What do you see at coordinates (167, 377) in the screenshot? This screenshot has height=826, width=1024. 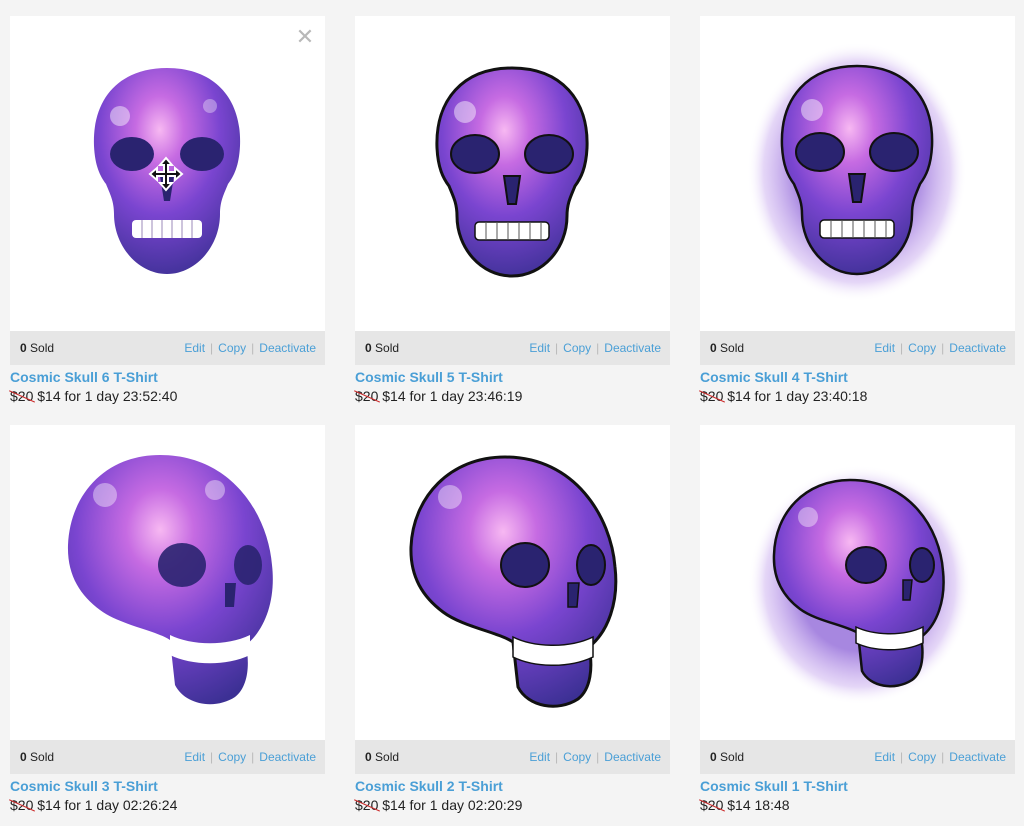 I see `product-title: Cosmic Skull 6 T-Shirt` at bounding box center [167, 377].